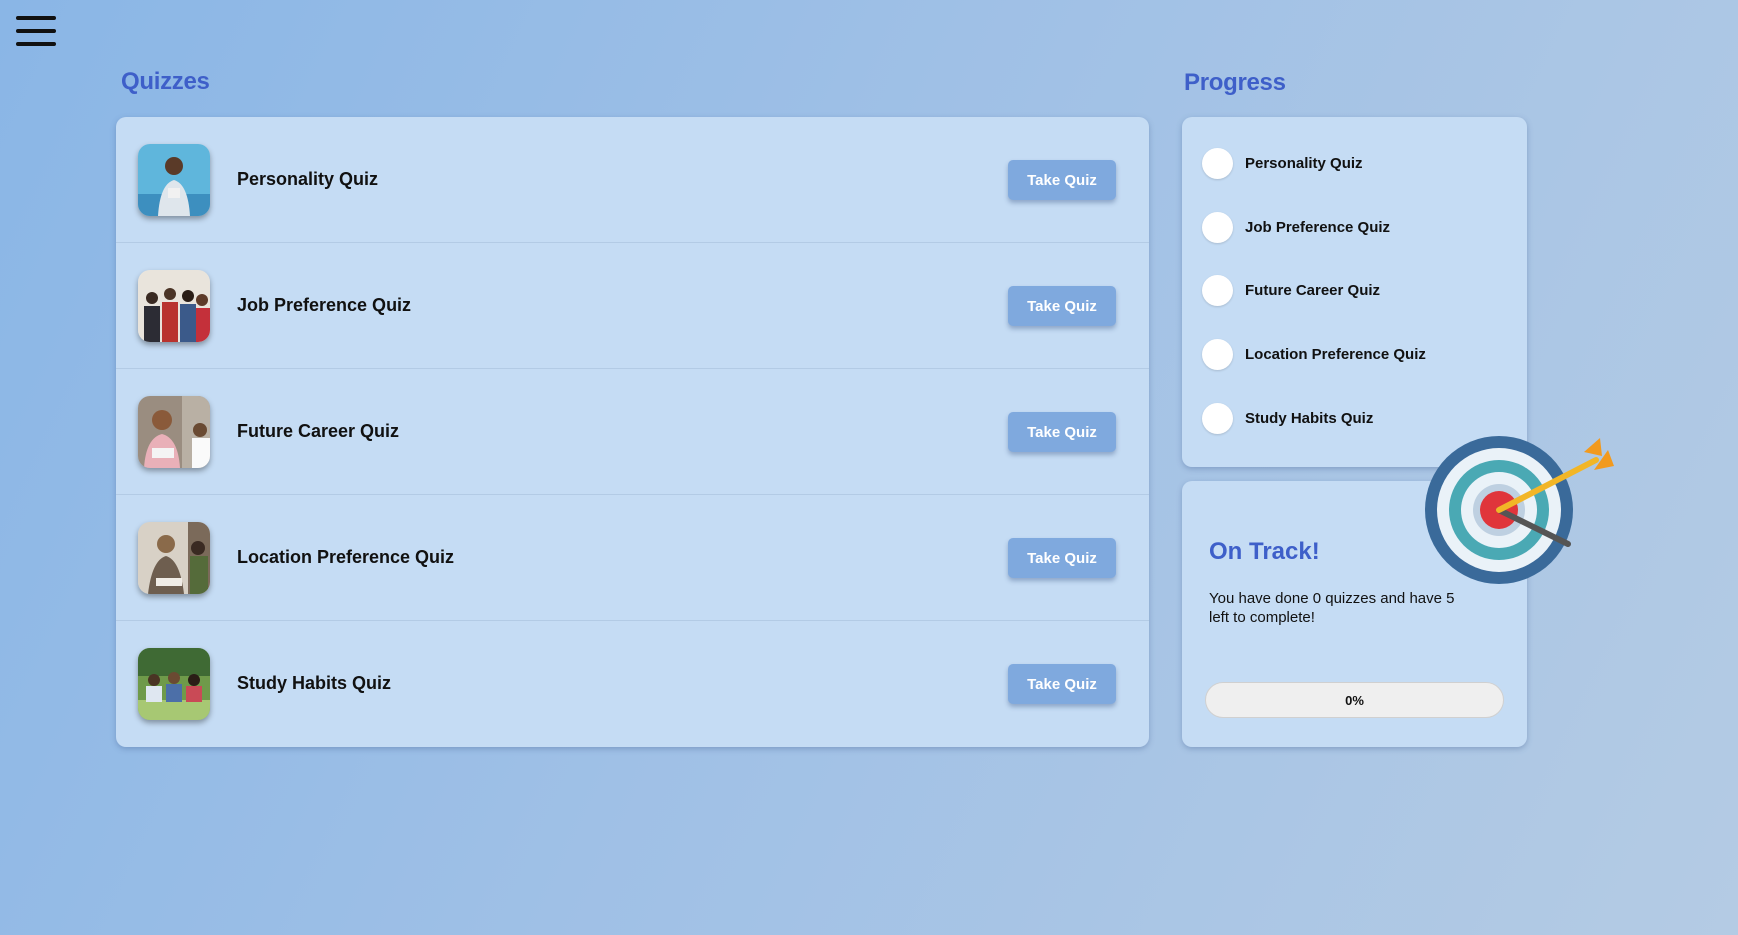  Describe the element at coordinates (324, 305) in the screenshot. I see `quiz-name: Job Preference Quiz` at that location.